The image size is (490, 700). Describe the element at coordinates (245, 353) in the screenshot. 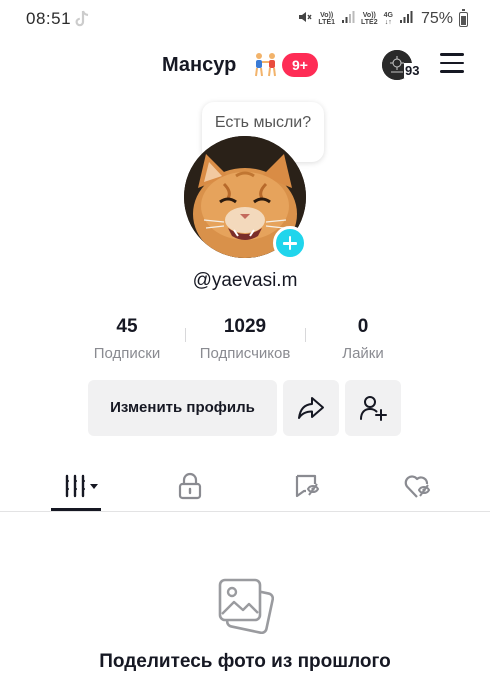

I see `followers-label: Подписчиков` at that location.